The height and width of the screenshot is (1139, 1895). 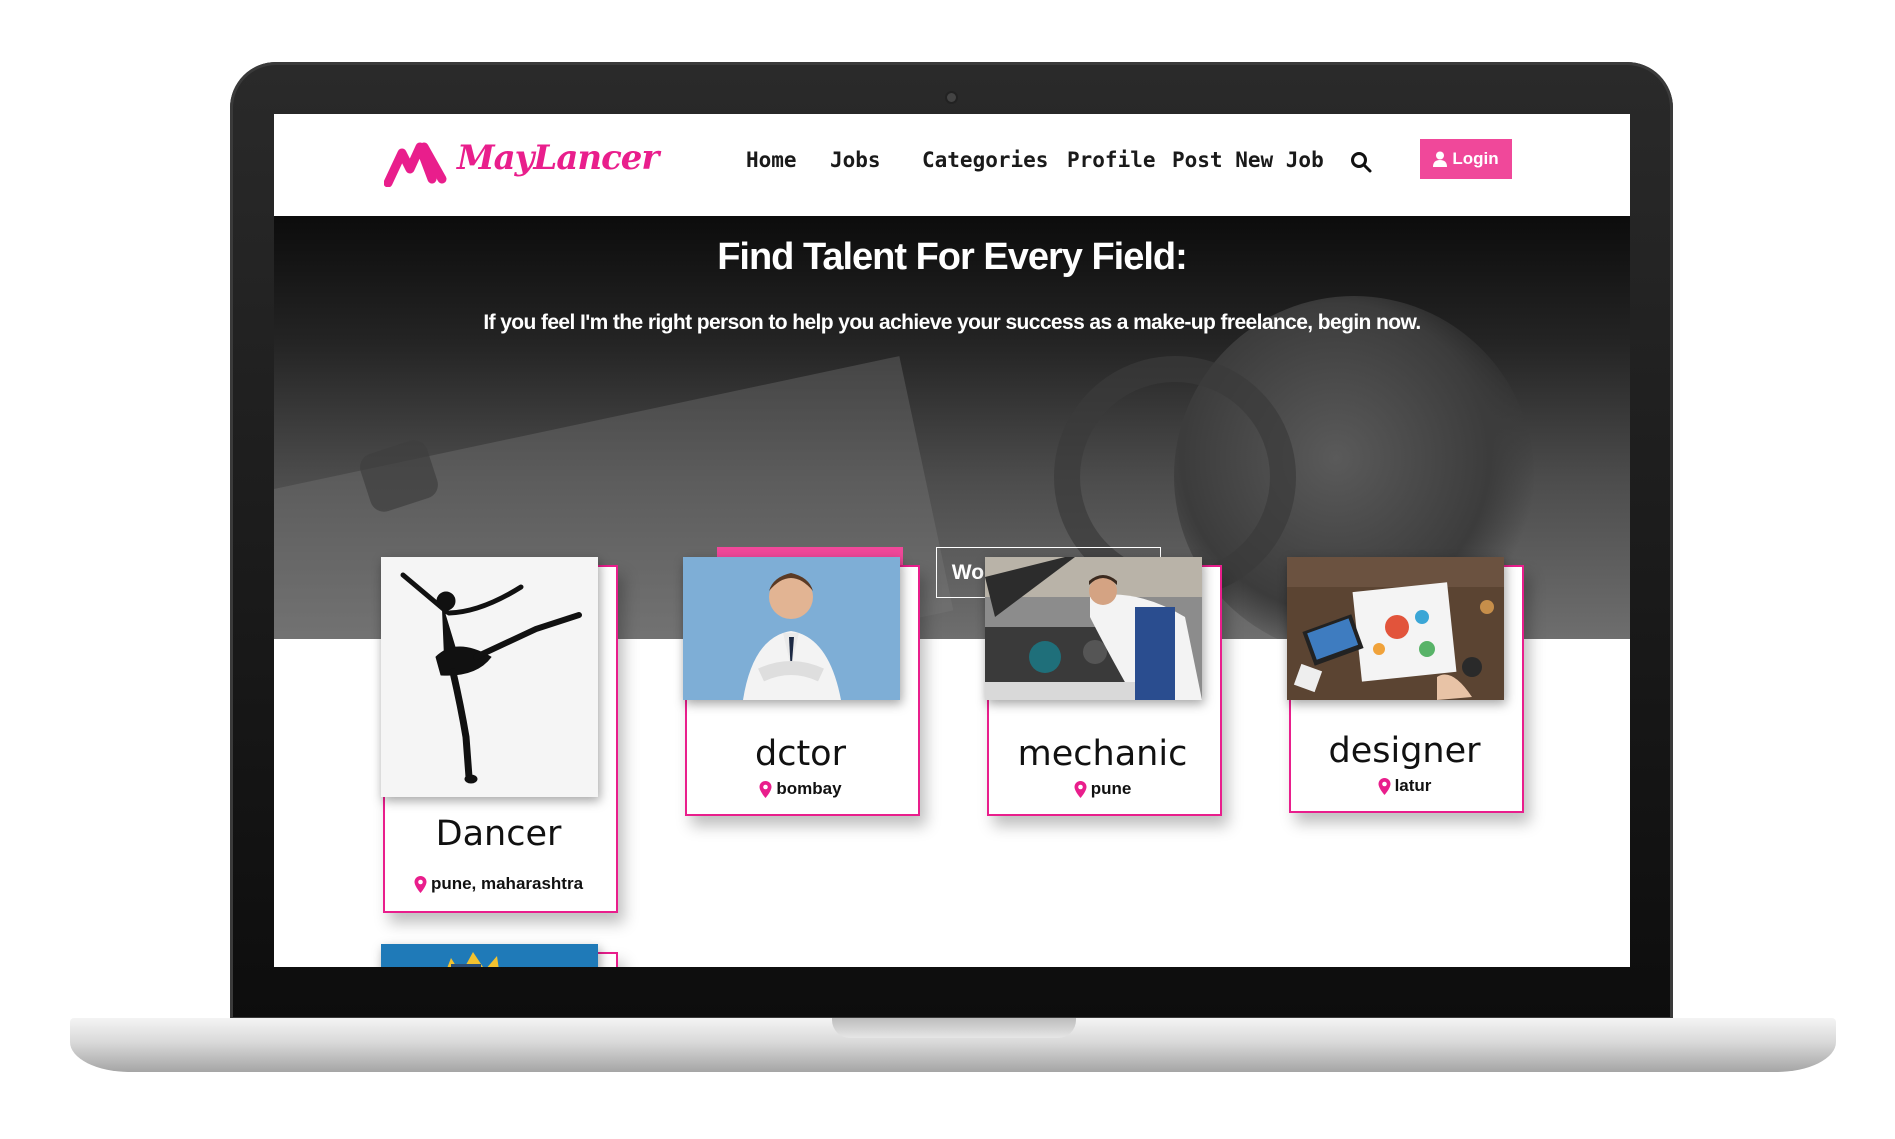 I want to click on hero-title: Find Talent For Every Field:, so click(x=952, y=257).